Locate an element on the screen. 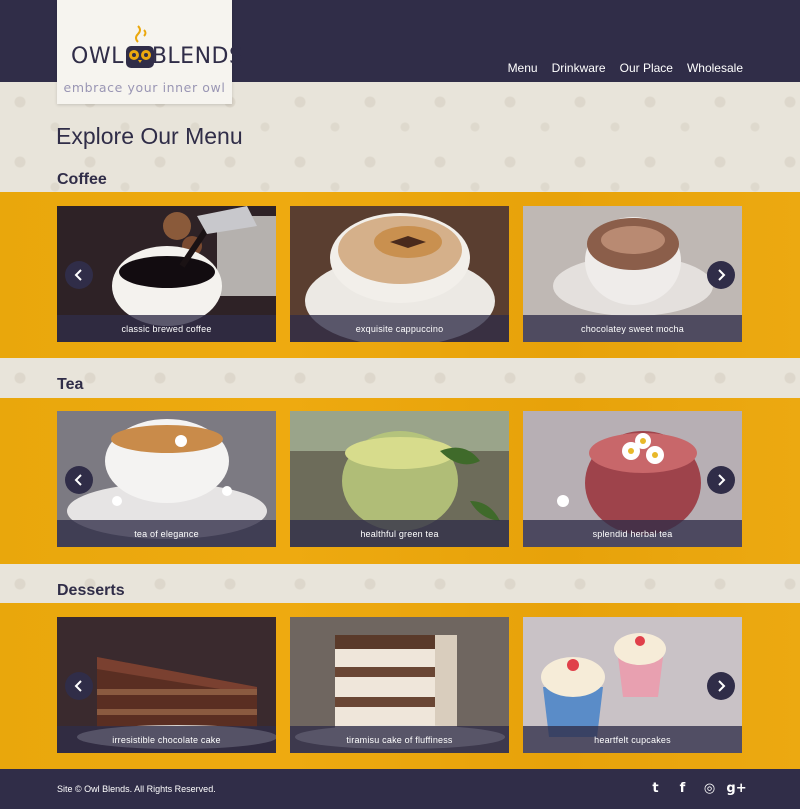 The height and width of the screenshot is (809, 800). caption-bar: splendid herbal tea is located at coordinates (632, 533).